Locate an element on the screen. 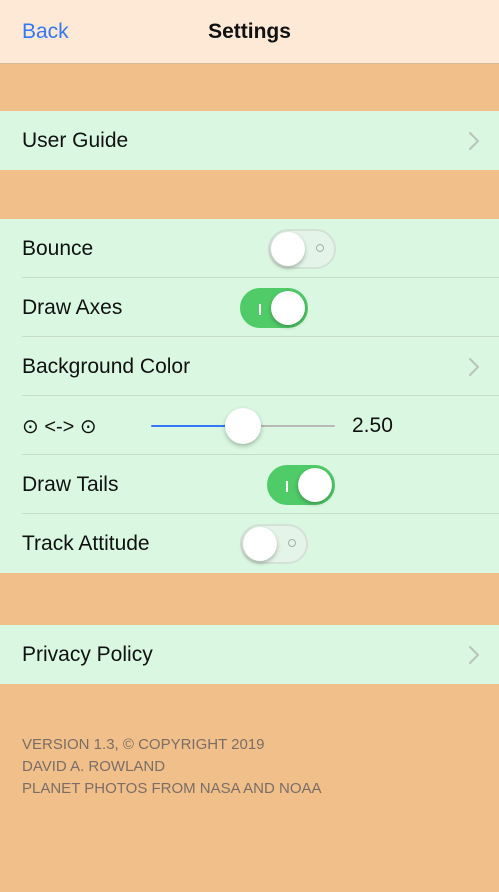 The height and width of the screenshot is (892, 499). credits-line: PLANET PHOTOS FROM NASA AND NOAA is located at coordinates (172, 788).